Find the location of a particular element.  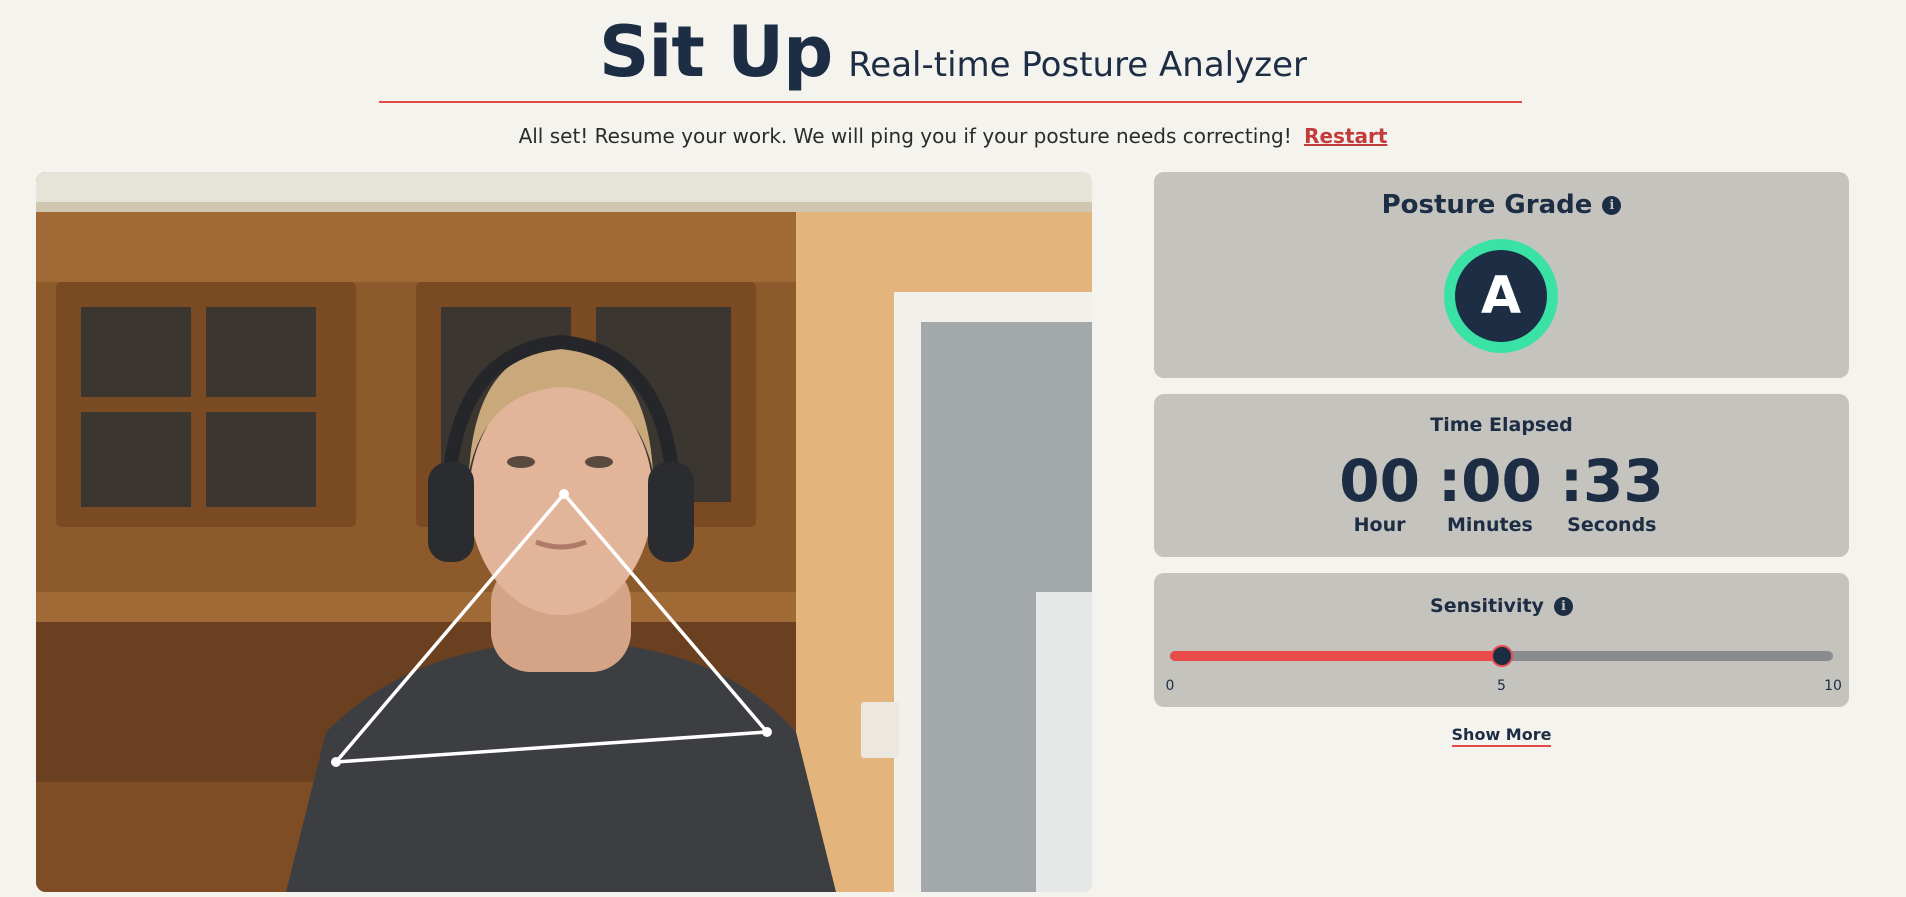

slider-max-label: 10 is located at coordinates (1833, 686).